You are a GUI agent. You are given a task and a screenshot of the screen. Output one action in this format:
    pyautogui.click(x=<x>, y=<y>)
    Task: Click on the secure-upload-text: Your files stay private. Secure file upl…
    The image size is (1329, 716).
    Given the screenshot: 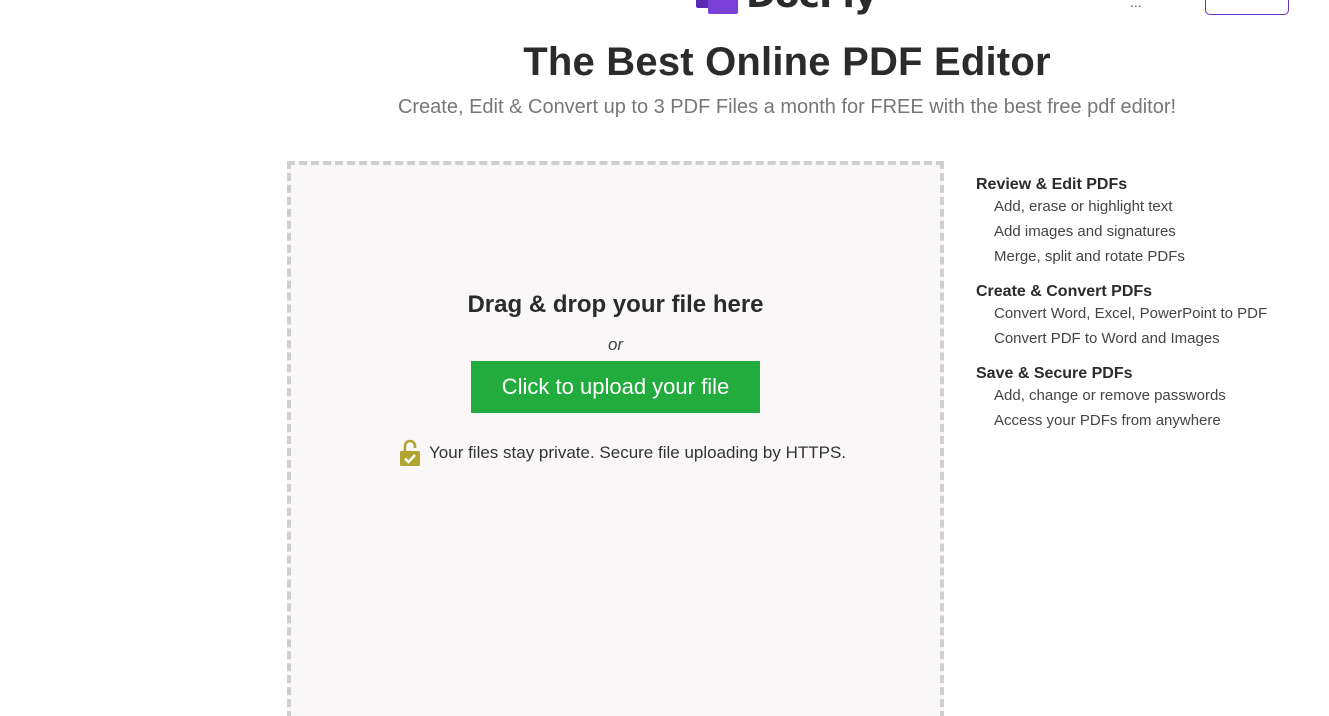 What is the action you would take?
    pyautogui.click(x=638, y=452)
    